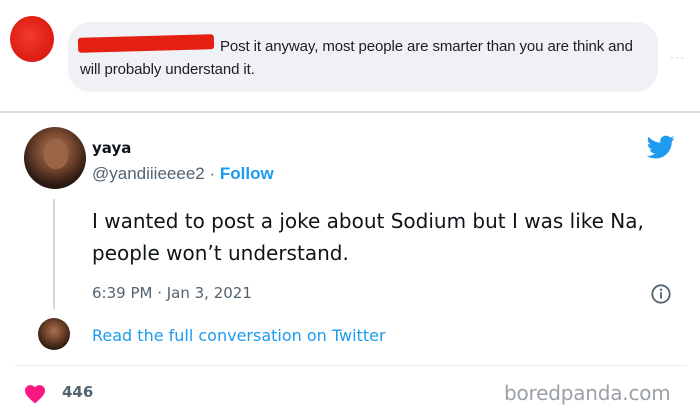 The width and height of the screenshot is (700, 420). I want to click on thread-line, so click(54, 254).